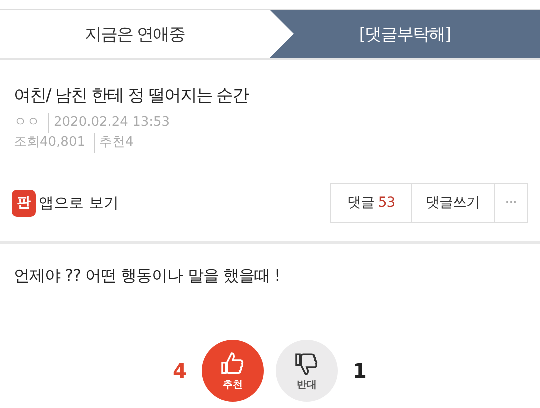 This screenshot has height=408, width=540. Describe the element at coordinates (180, 371) in the screenshot. I see `vote-count: 4` at that location.